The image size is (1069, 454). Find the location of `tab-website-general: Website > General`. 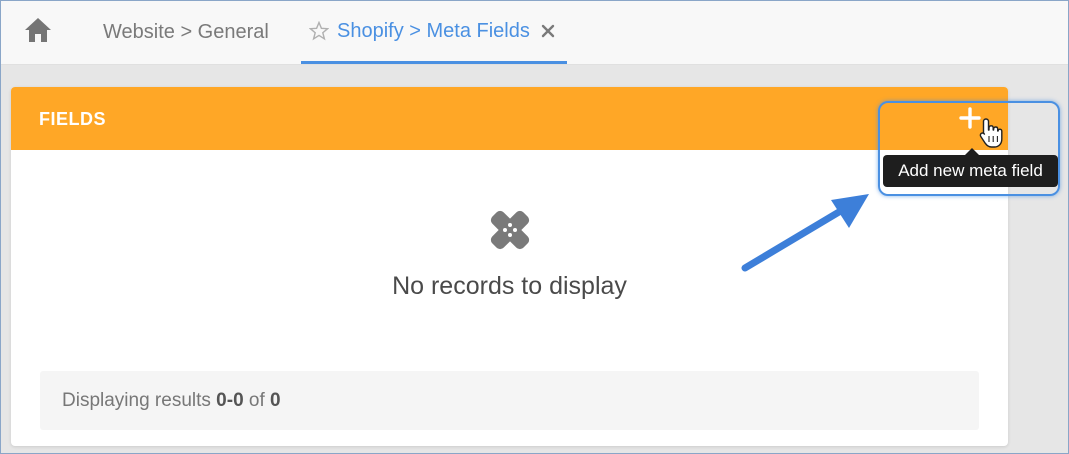

tab-website-general: Website > General is located at coordinates (186, 32).